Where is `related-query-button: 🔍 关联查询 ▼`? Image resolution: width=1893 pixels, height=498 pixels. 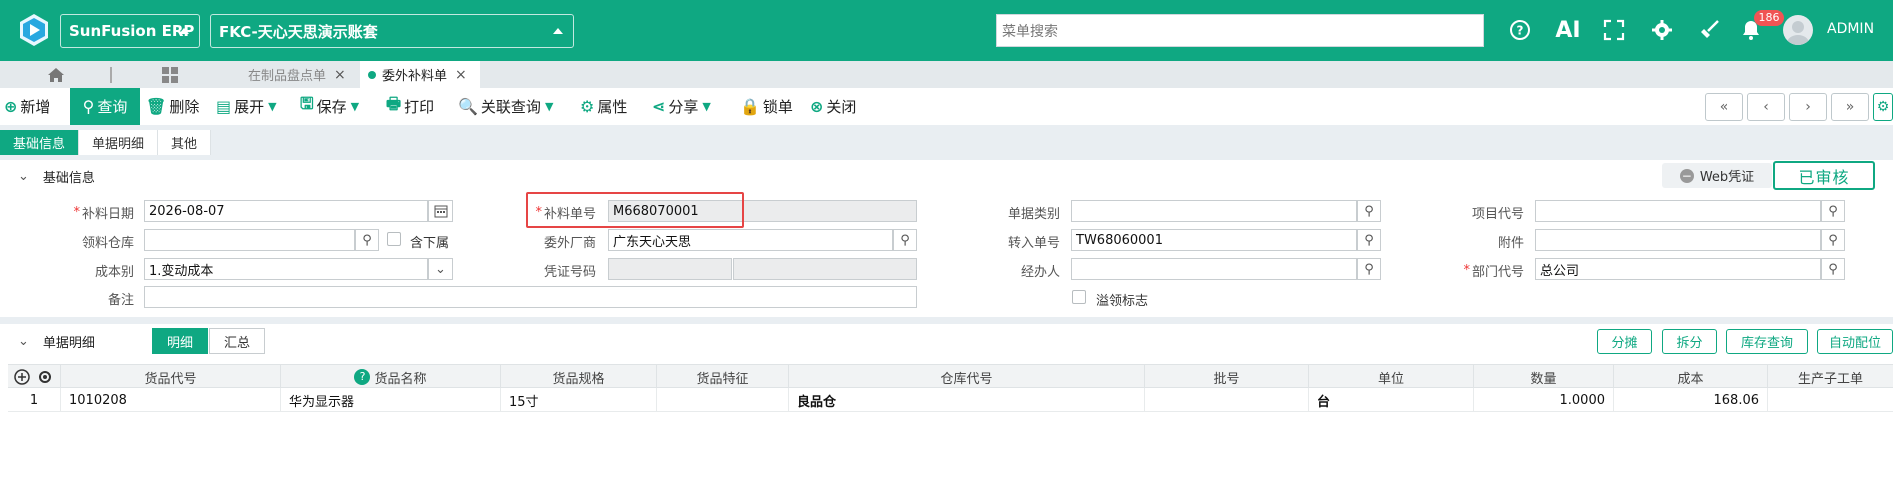 related-query-button: 🔍 关联查询 ▼ is located at coordinates (505, 106).